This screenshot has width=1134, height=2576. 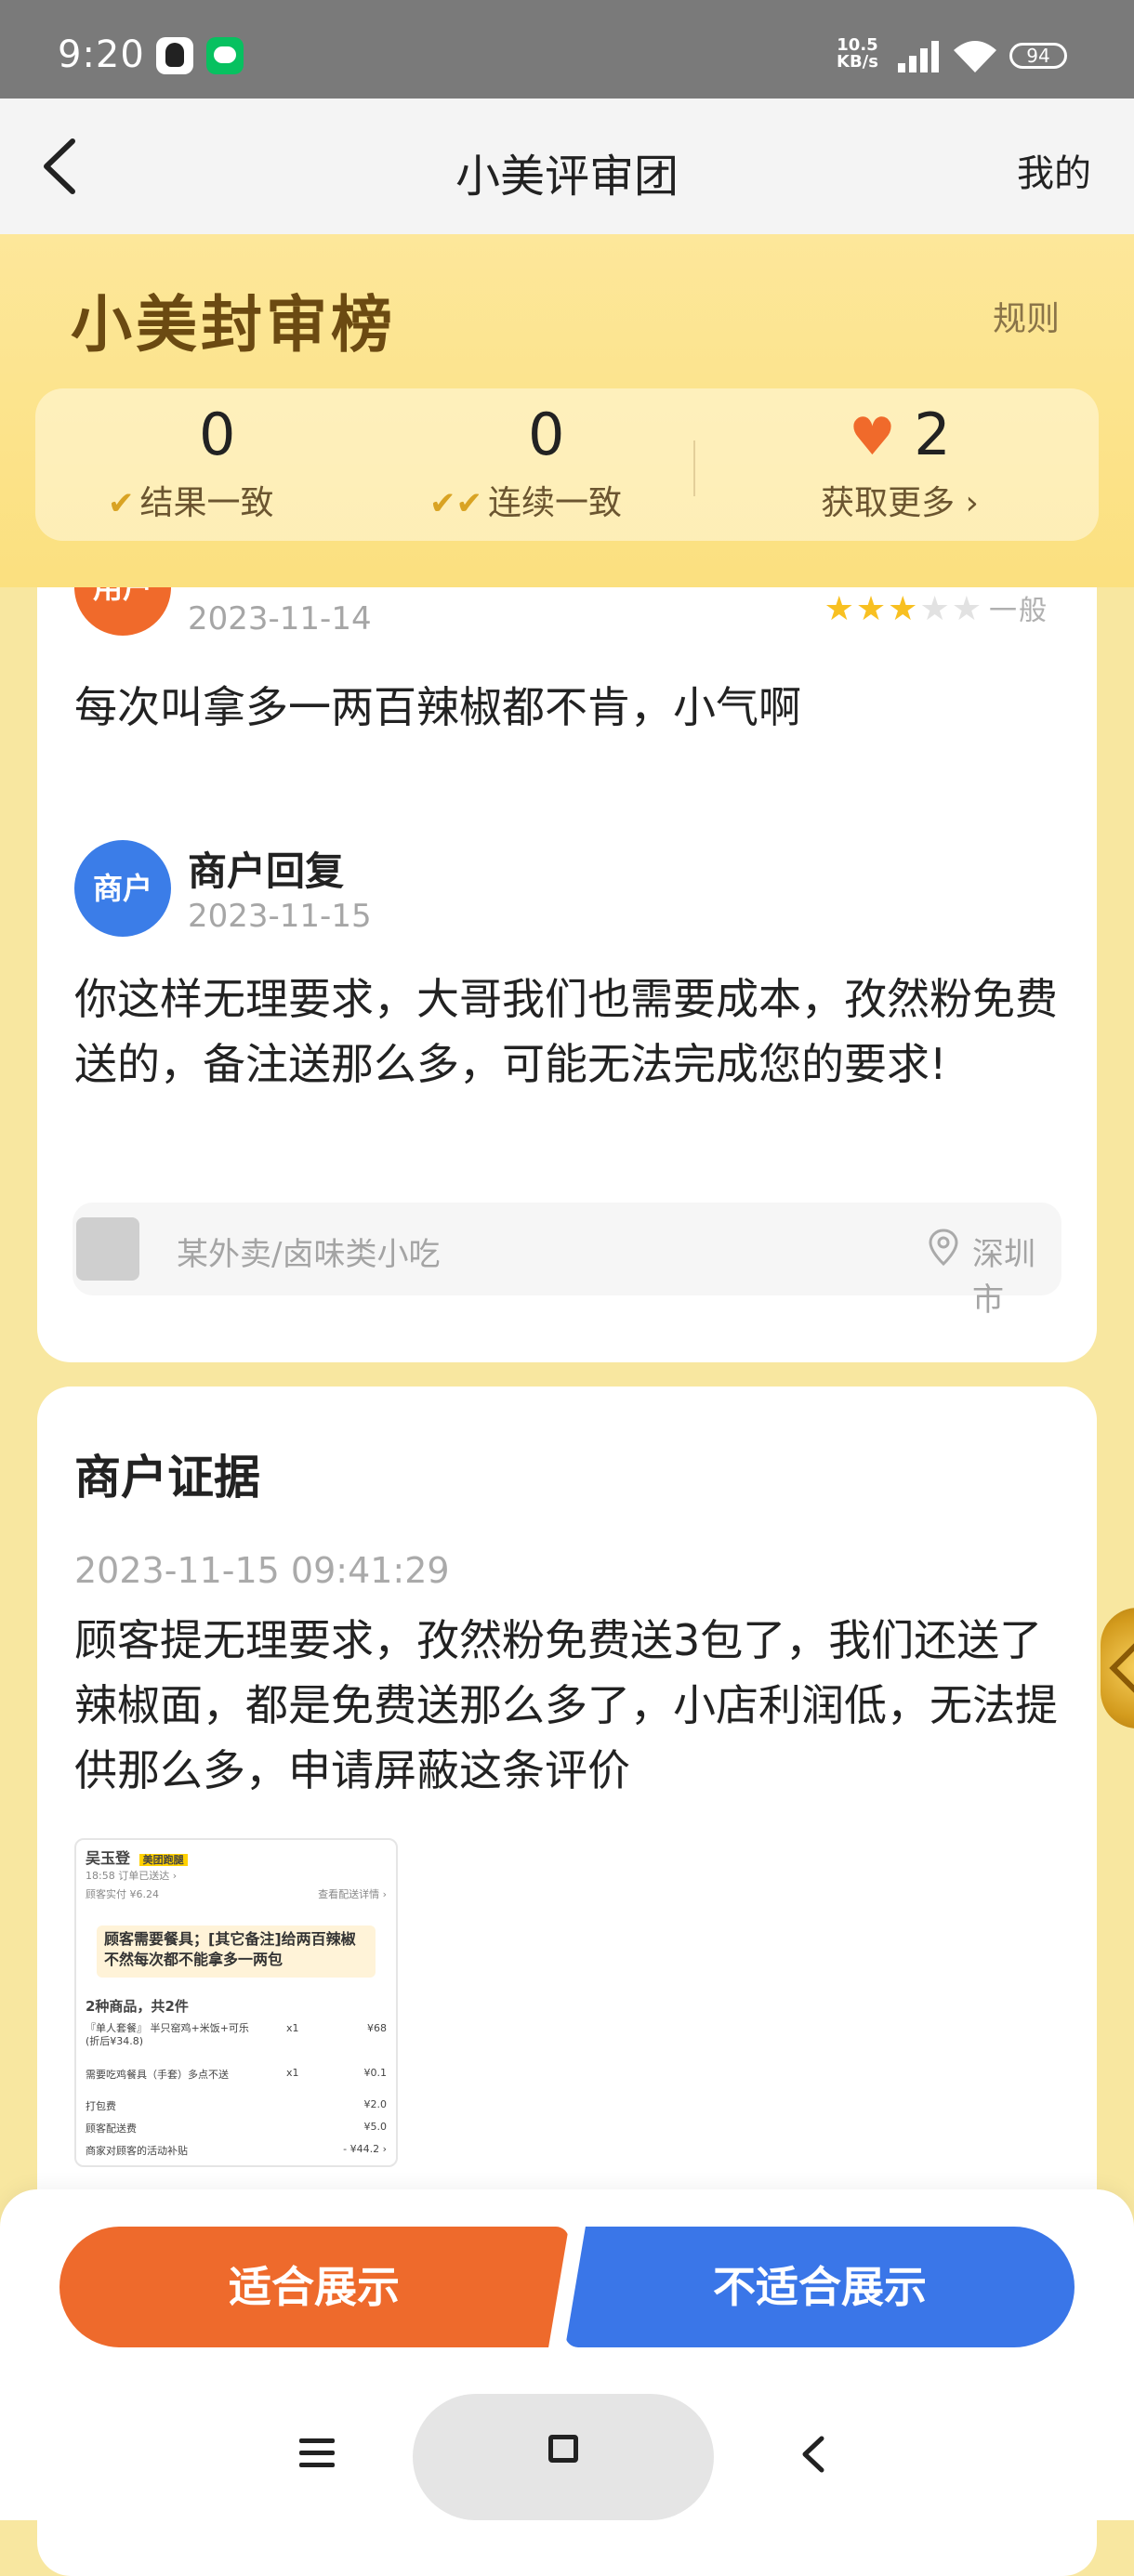 I want to click on ev-fee2-val: ¥5.0, so click(x=375, y=2127).